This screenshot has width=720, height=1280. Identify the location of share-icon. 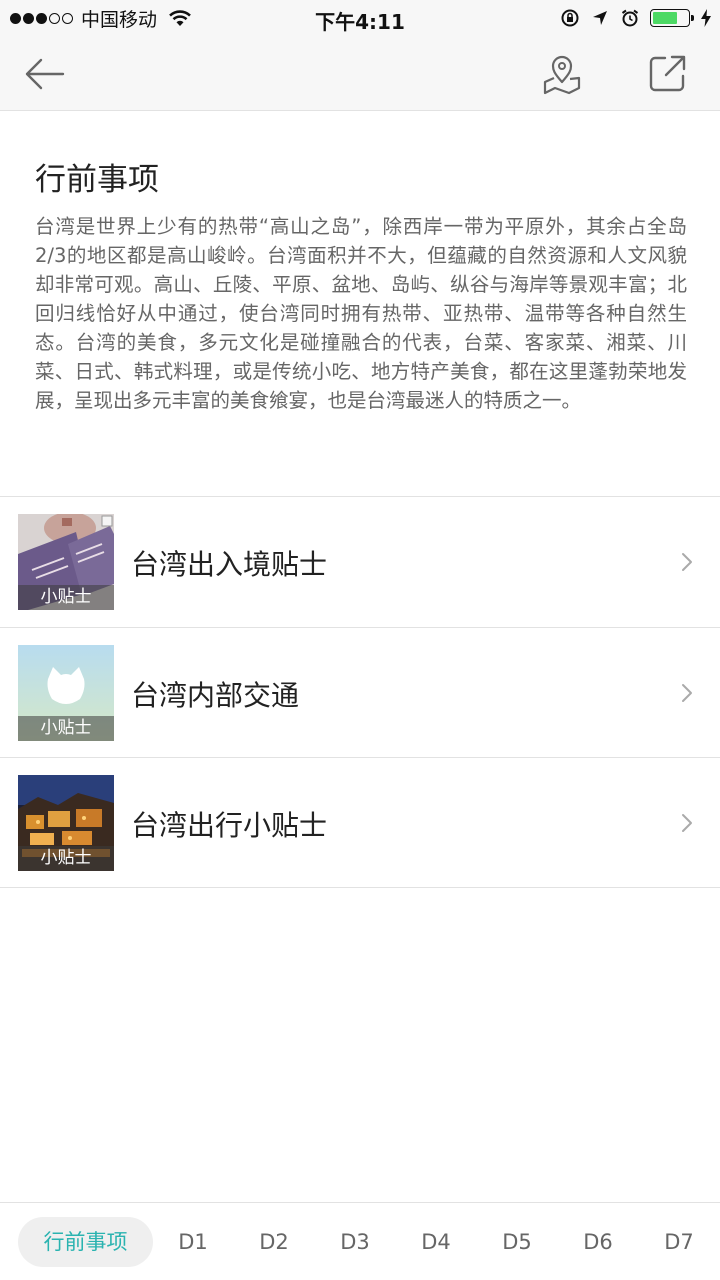
(667, 73).